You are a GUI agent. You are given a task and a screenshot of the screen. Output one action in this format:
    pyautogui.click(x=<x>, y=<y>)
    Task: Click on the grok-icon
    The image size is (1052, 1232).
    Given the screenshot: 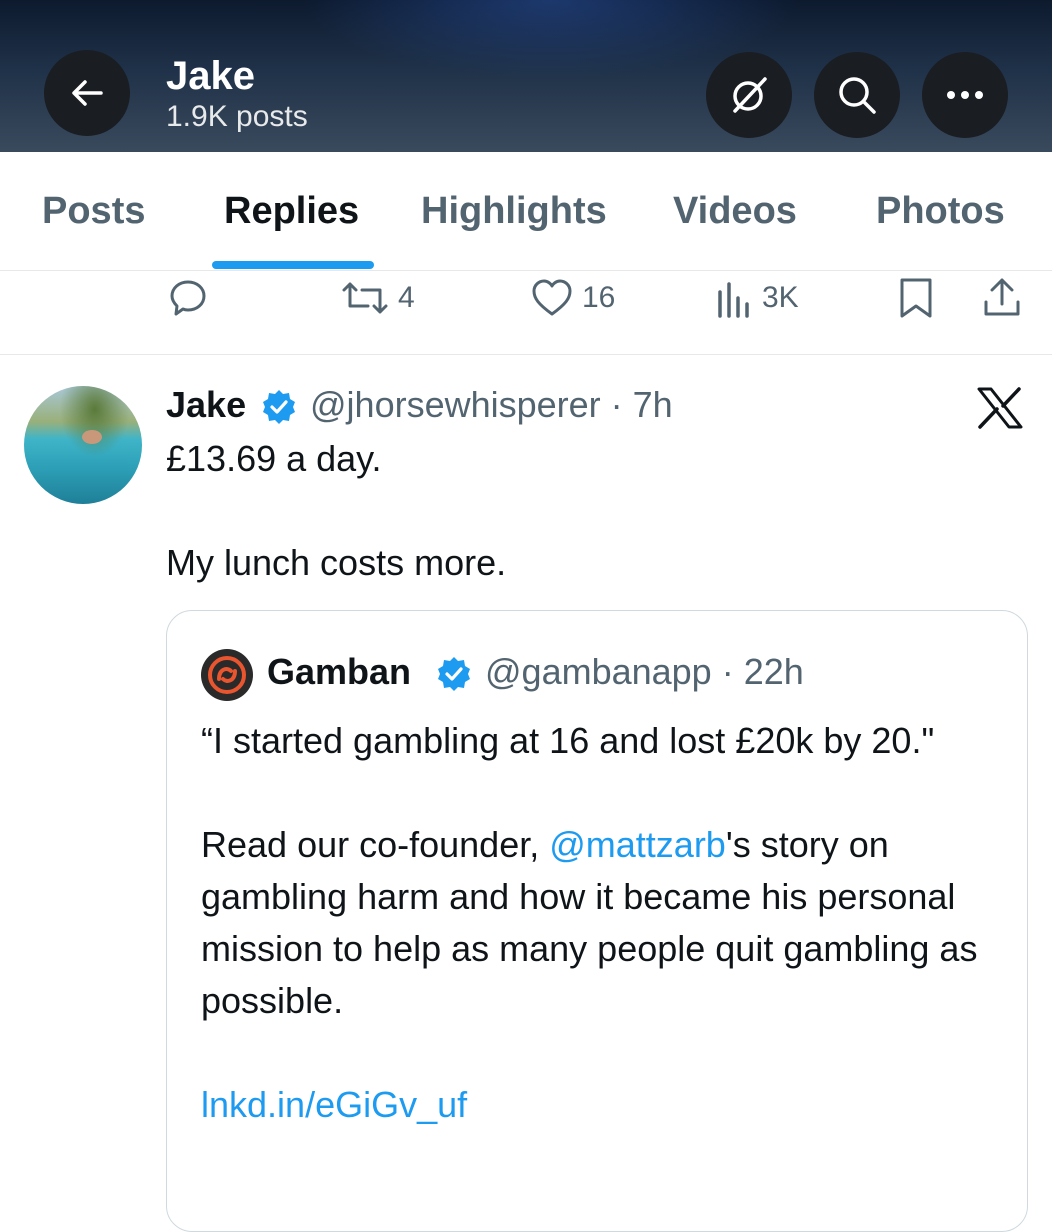 What is the action you would take?
    pyautogui.click(x=750, y=95)
    